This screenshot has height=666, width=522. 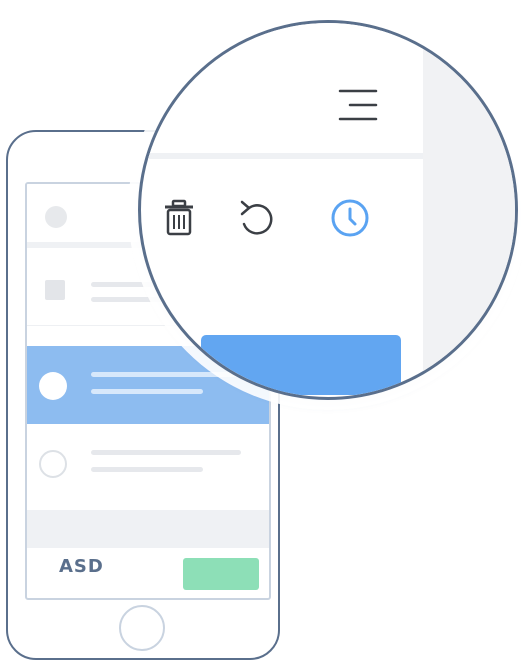 What do you see at coordinates (469, 210) in the screenshot?
I see `side-panel` at bounding box center [469, 210].